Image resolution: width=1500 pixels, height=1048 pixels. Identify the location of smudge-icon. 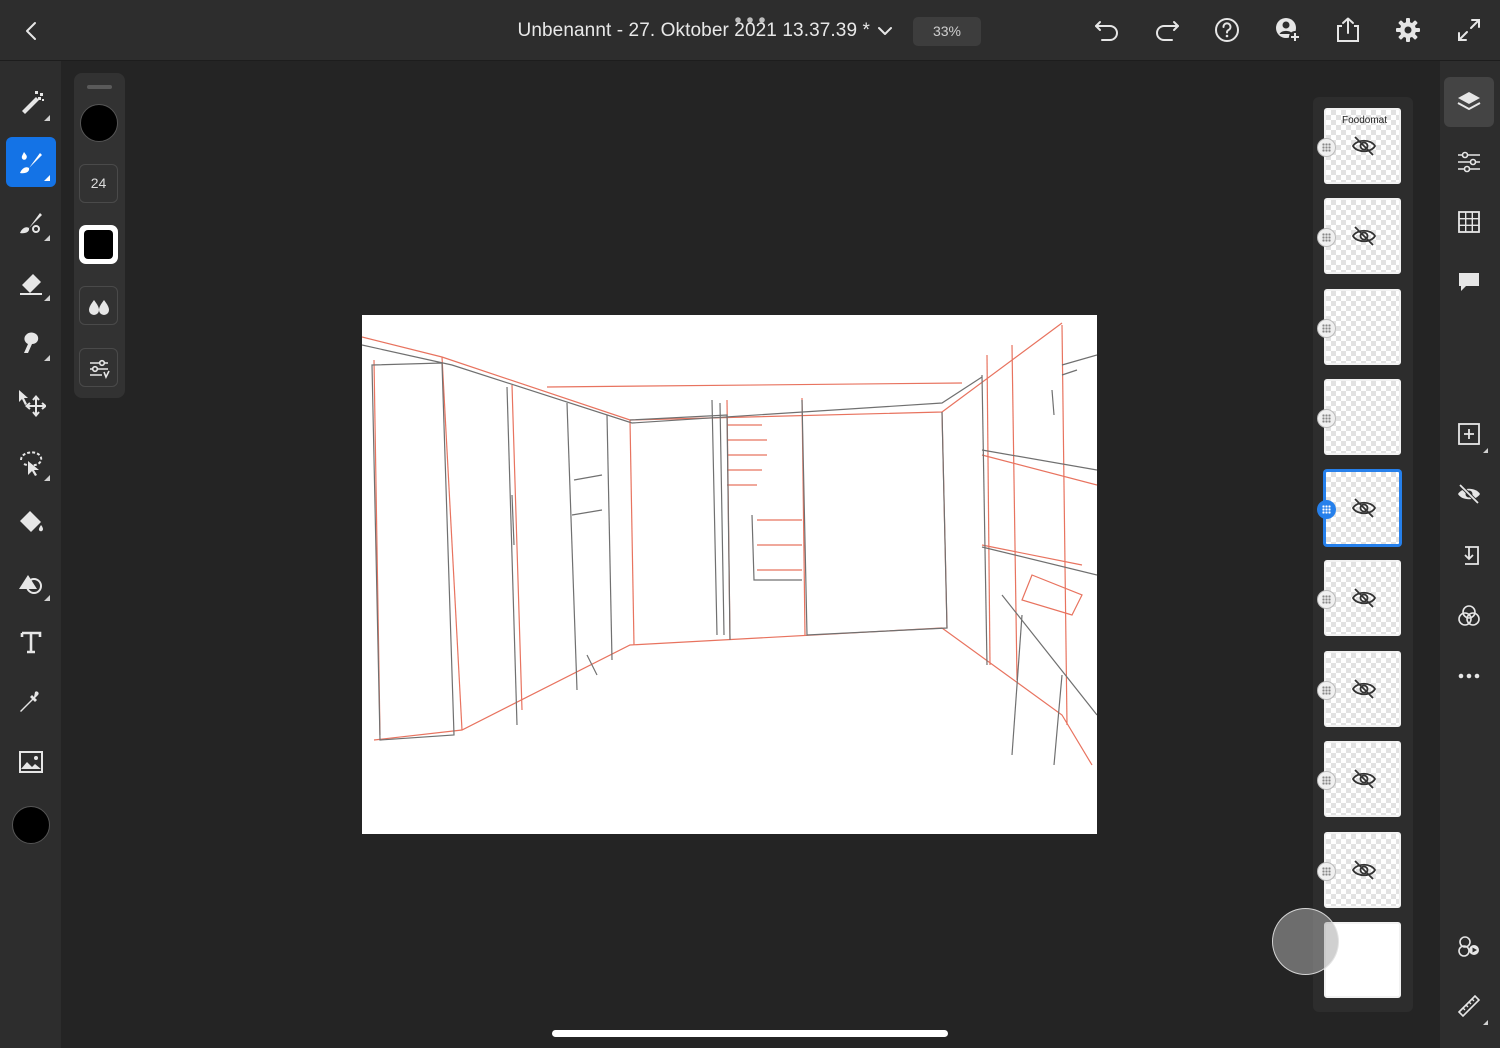
(31, 342).